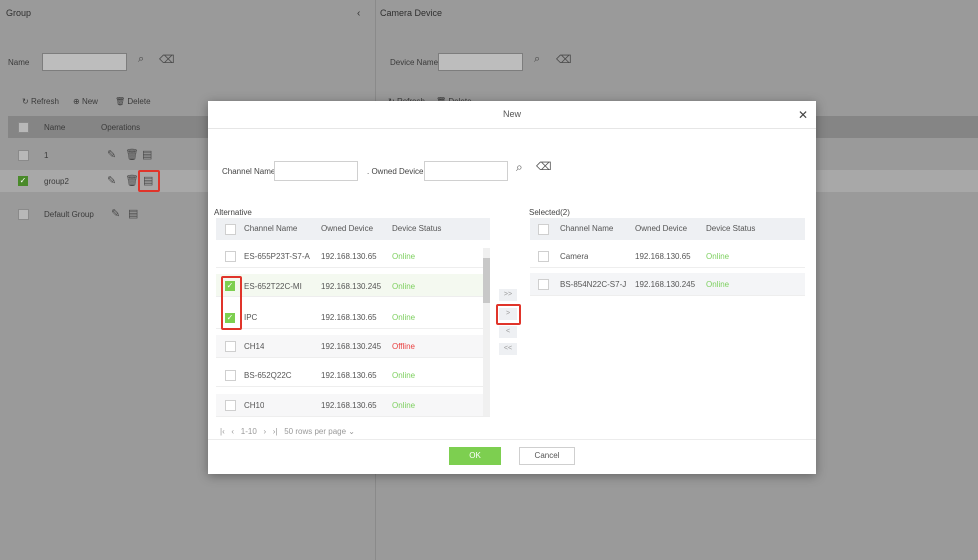 The image size is (978, 560). Describe the element at coordinates (397, 171) in the screenshot. I see `owned-device-label-text: Owned Device` at that location.